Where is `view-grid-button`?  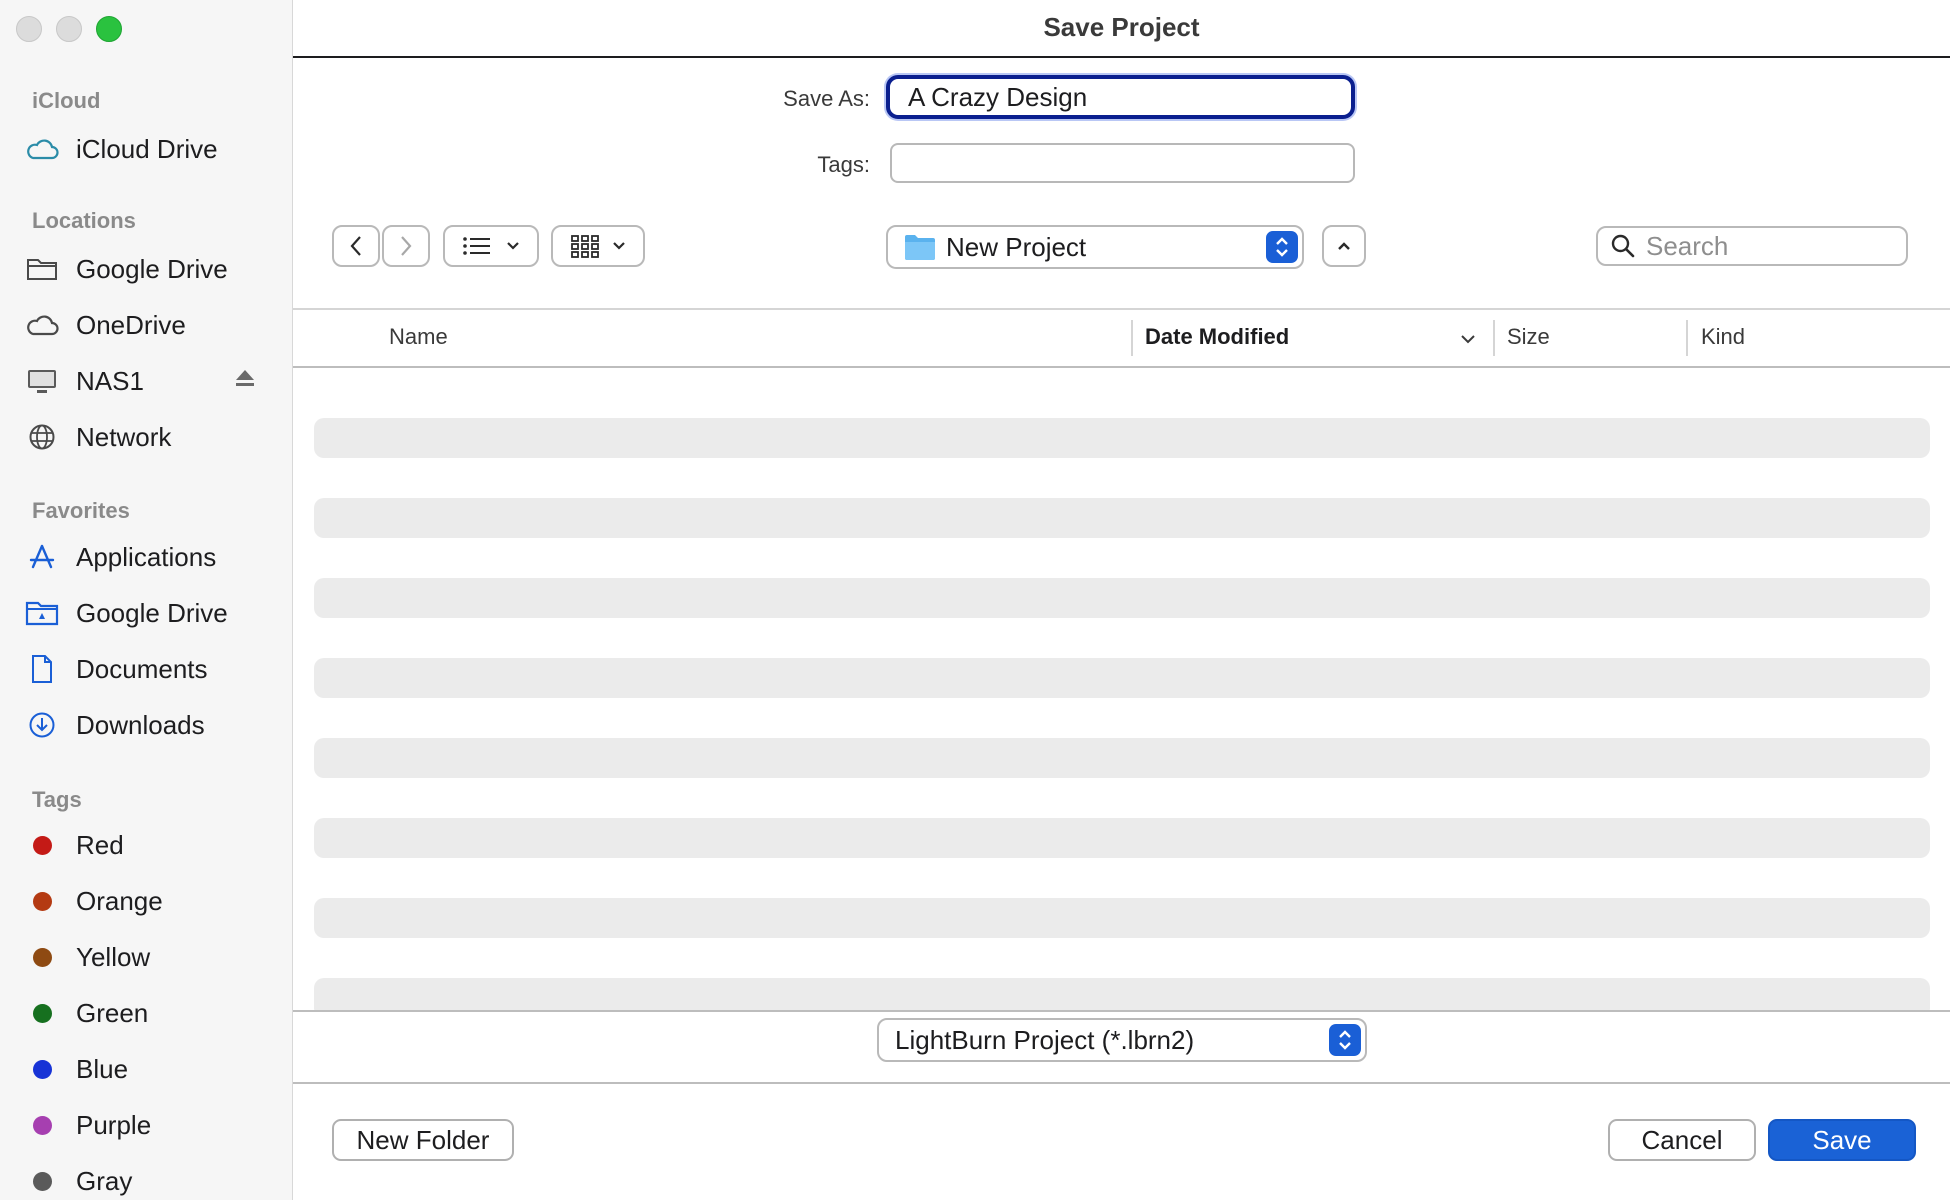
view-grid-button is located at coordinates (598, 246).